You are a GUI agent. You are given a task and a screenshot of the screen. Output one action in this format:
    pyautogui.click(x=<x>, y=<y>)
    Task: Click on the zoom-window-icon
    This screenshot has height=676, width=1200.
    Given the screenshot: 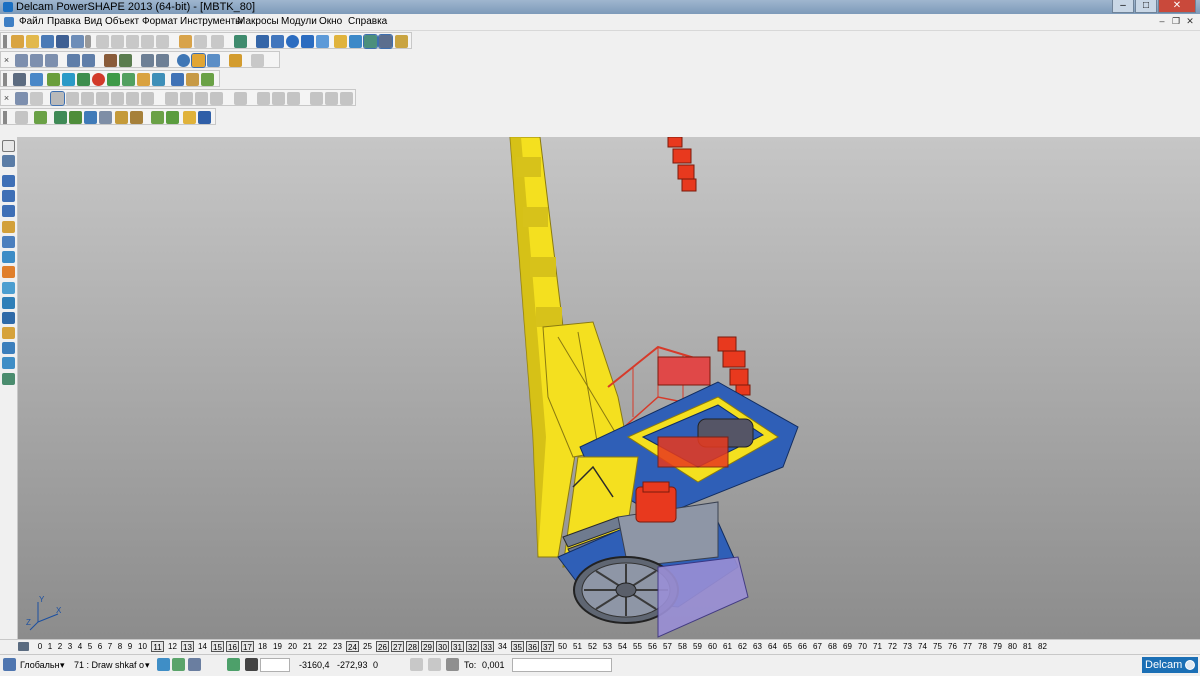 What is the action you would take?
    pyautogui.click(x=110, y=60)
    